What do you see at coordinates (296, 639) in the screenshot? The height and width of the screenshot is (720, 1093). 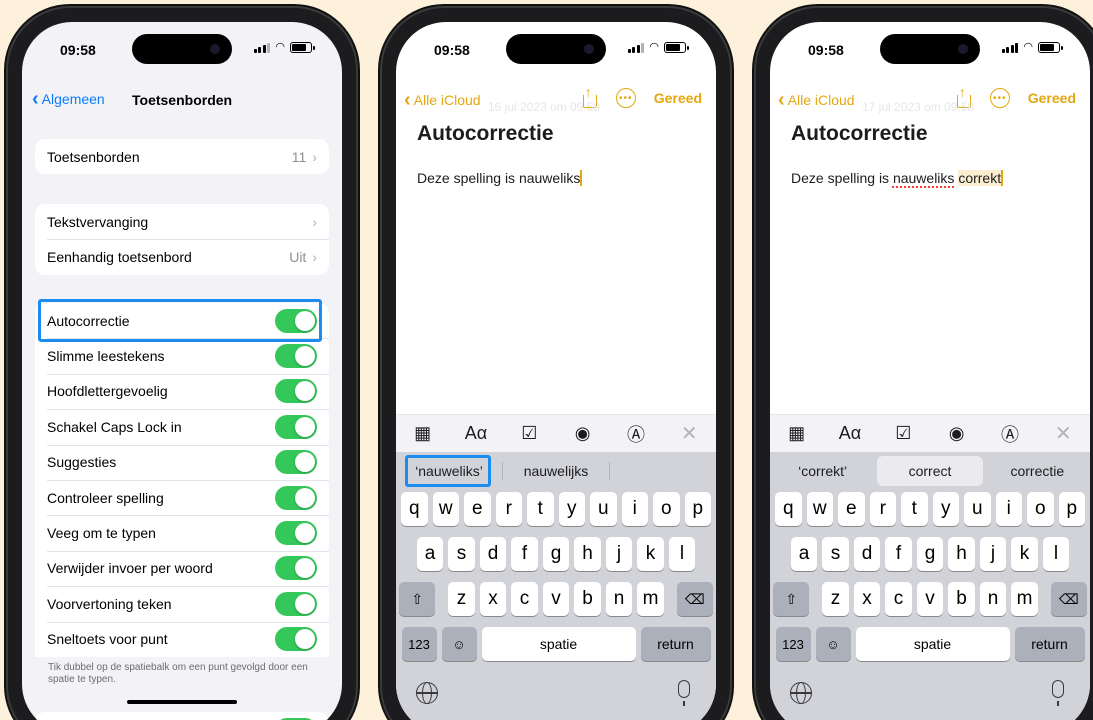 I see `period-shortcut-toggle` at bounding box center [296, 639].